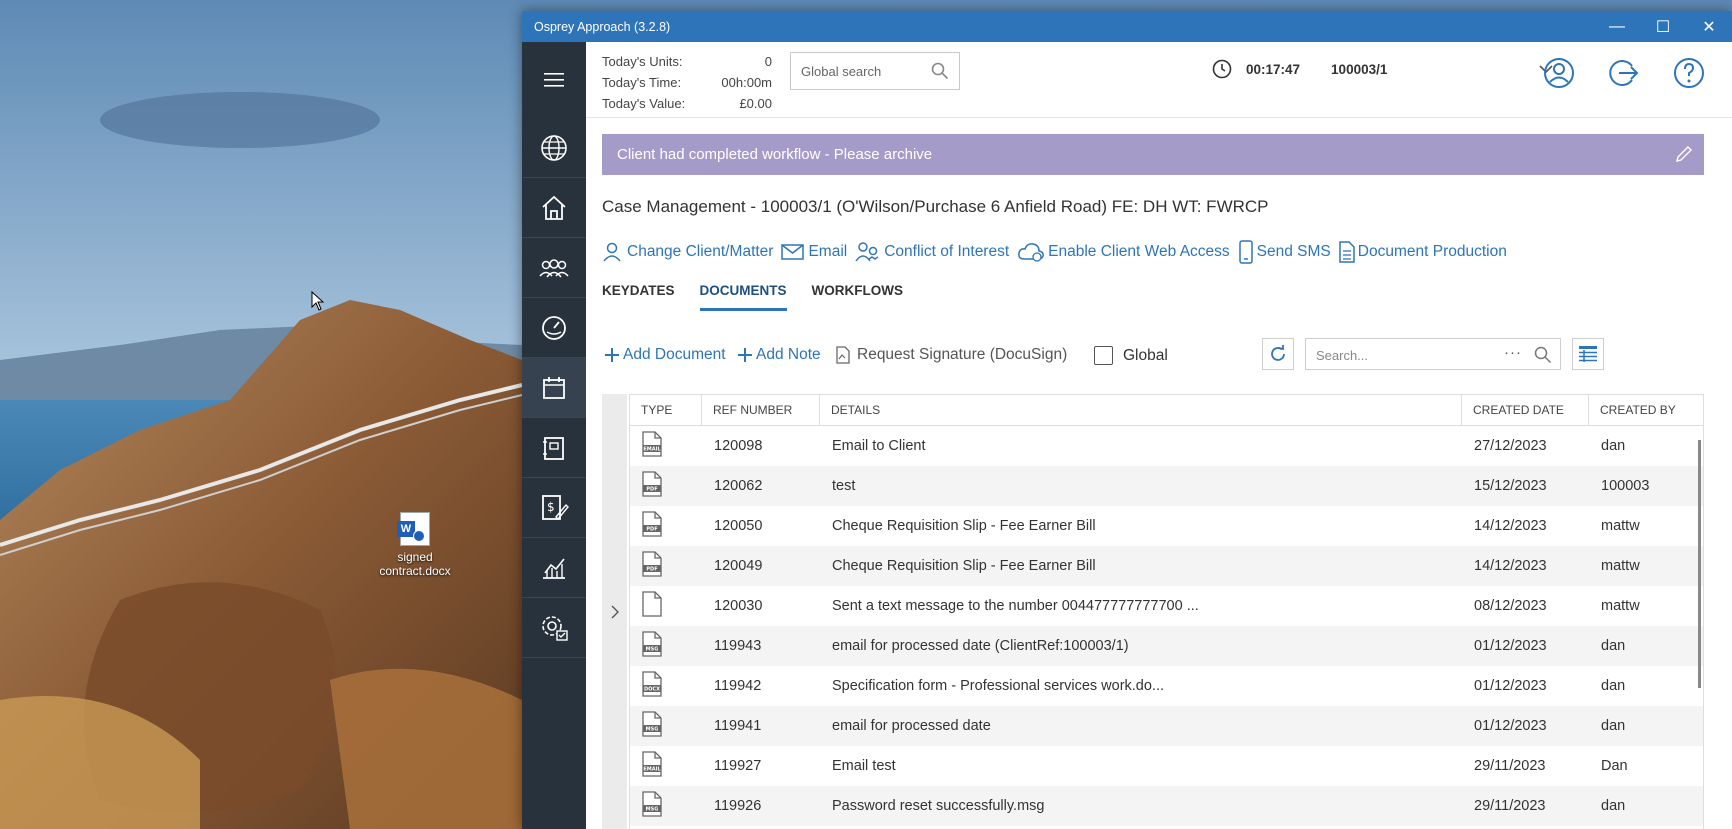 The height and width of the screenshot is (829, 1732). Describe the element at coordinates (947, 251) in the screenshot. I see `conflict-of-interest-label: Conflict of Interest` at that location.